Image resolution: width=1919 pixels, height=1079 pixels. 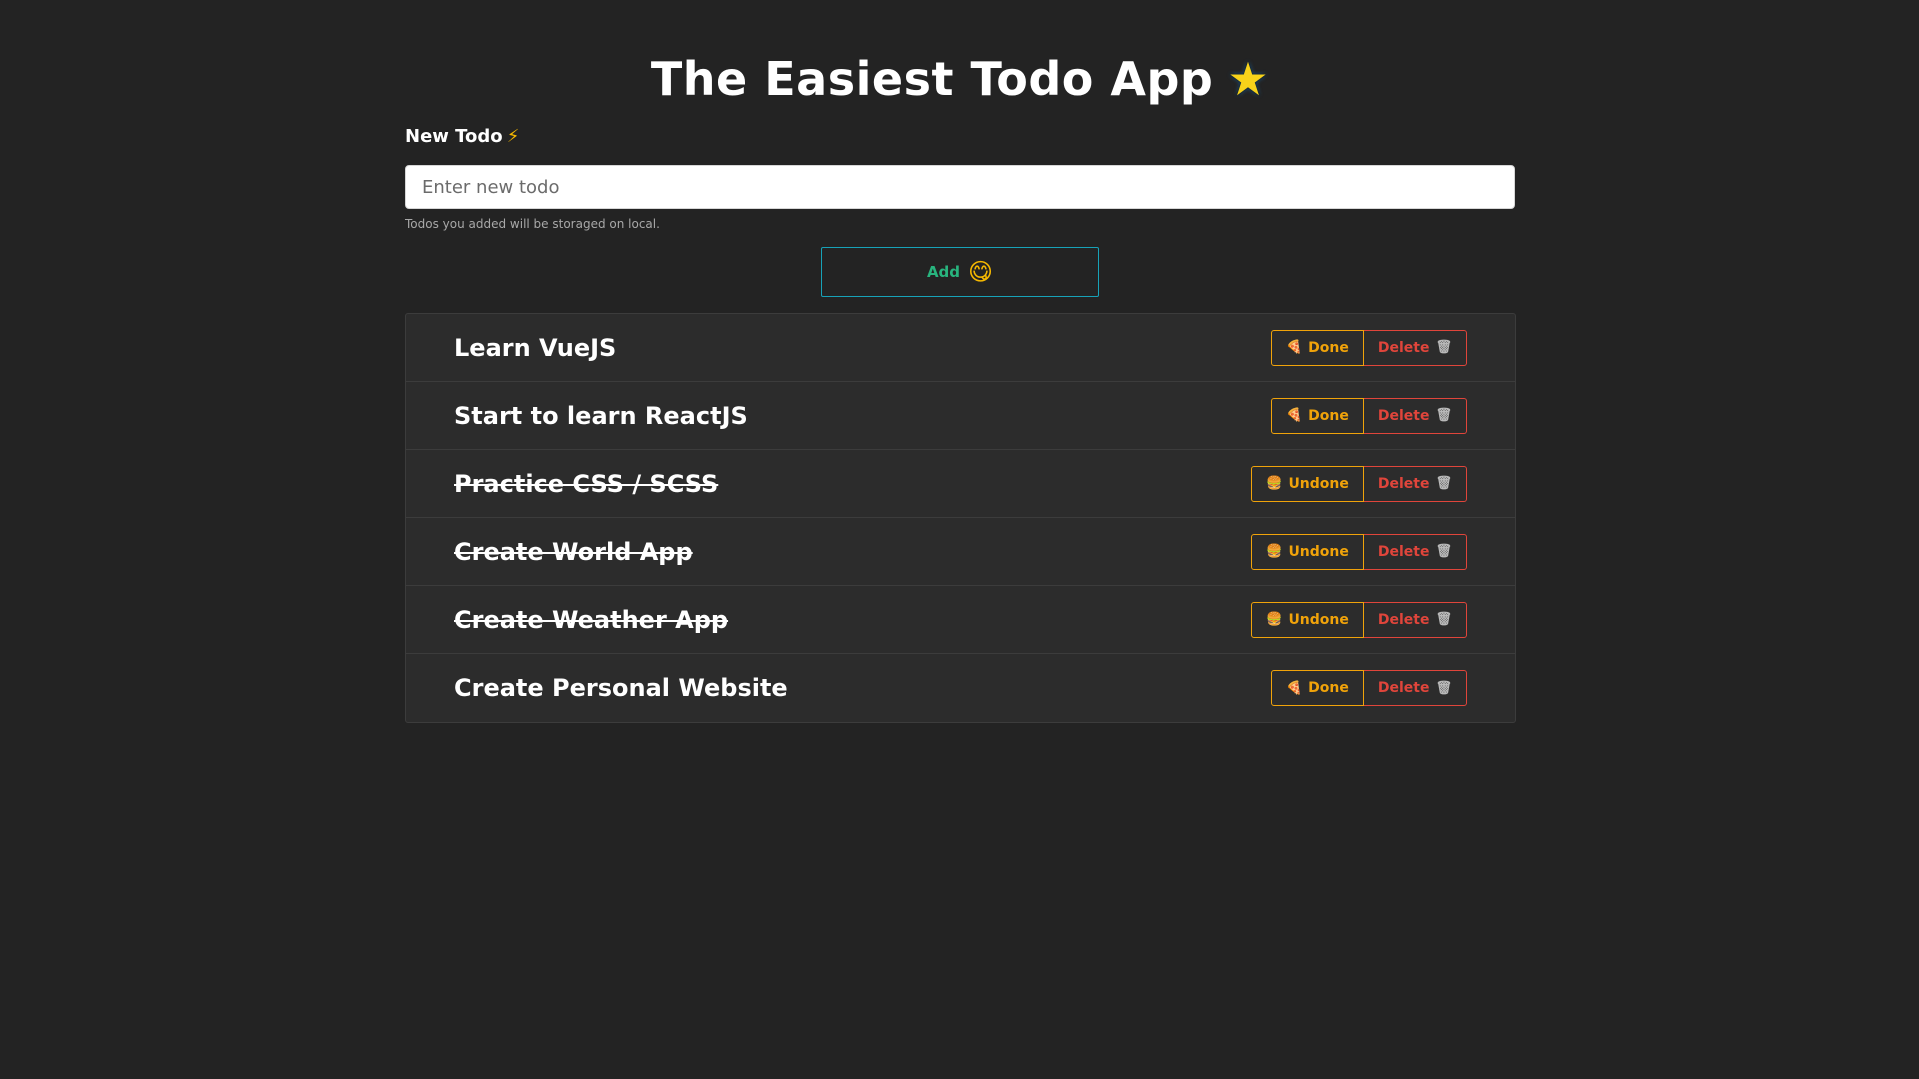 What do you see at coordinates (573, 551) in the screenshot?
I see `todo-title: Create World App` at bounding box center [573, 551].